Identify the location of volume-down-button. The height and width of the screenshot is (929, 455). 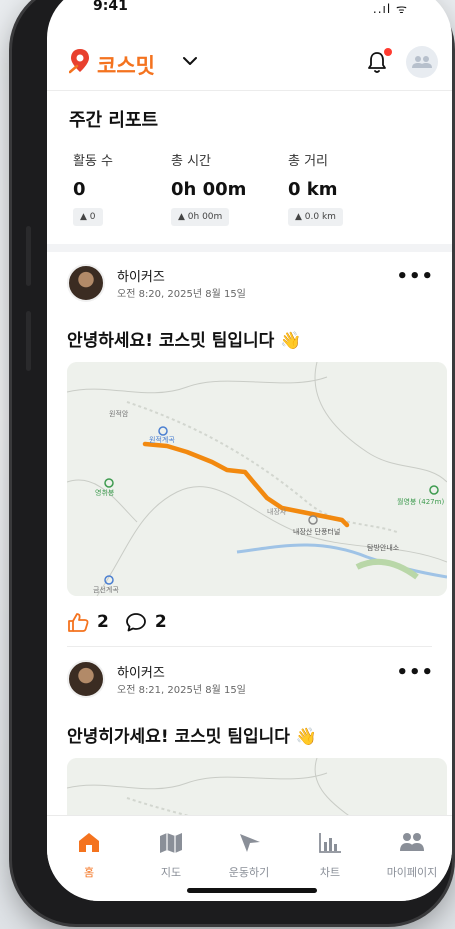
(28, 341).